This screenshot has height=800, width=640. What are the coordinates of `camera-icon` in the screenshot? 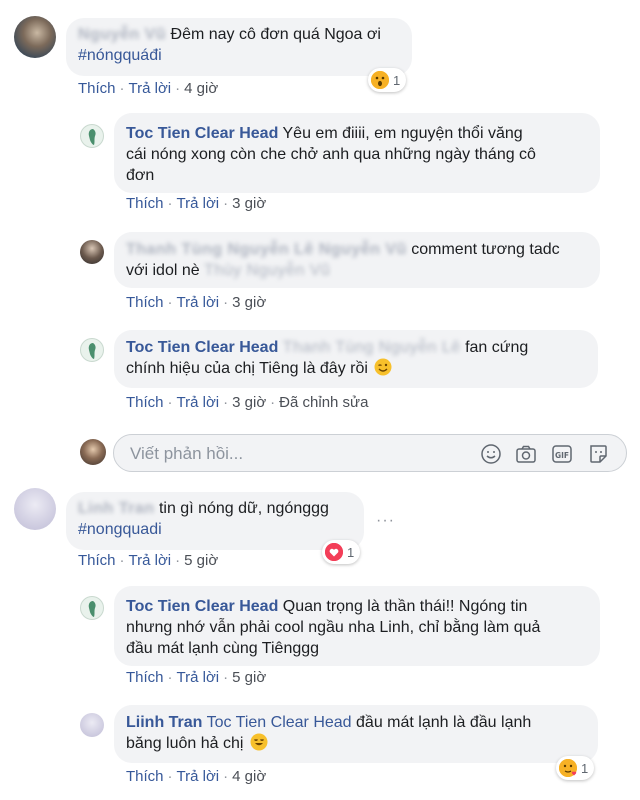 It's located at (526, 454).